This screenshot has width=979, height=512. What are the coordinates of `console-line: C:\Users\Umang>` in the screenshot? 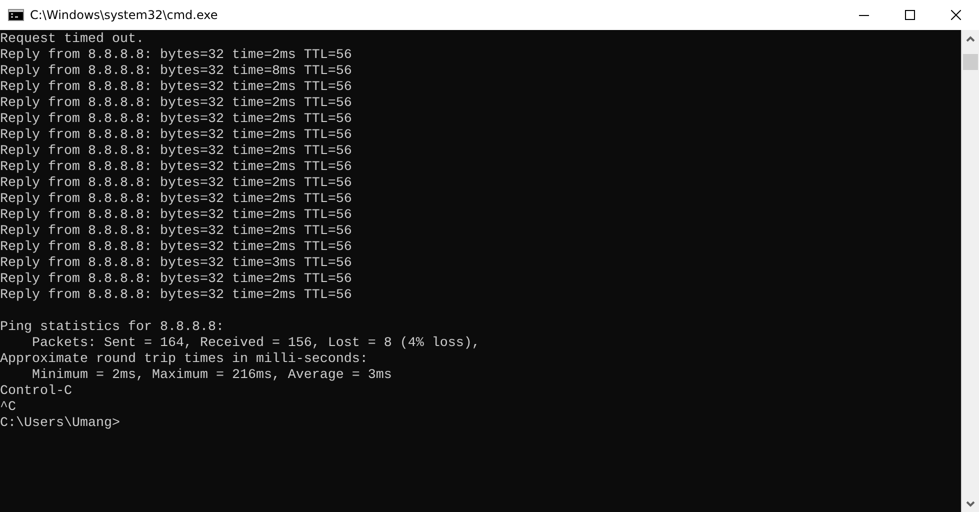 It's located at (60, 424).